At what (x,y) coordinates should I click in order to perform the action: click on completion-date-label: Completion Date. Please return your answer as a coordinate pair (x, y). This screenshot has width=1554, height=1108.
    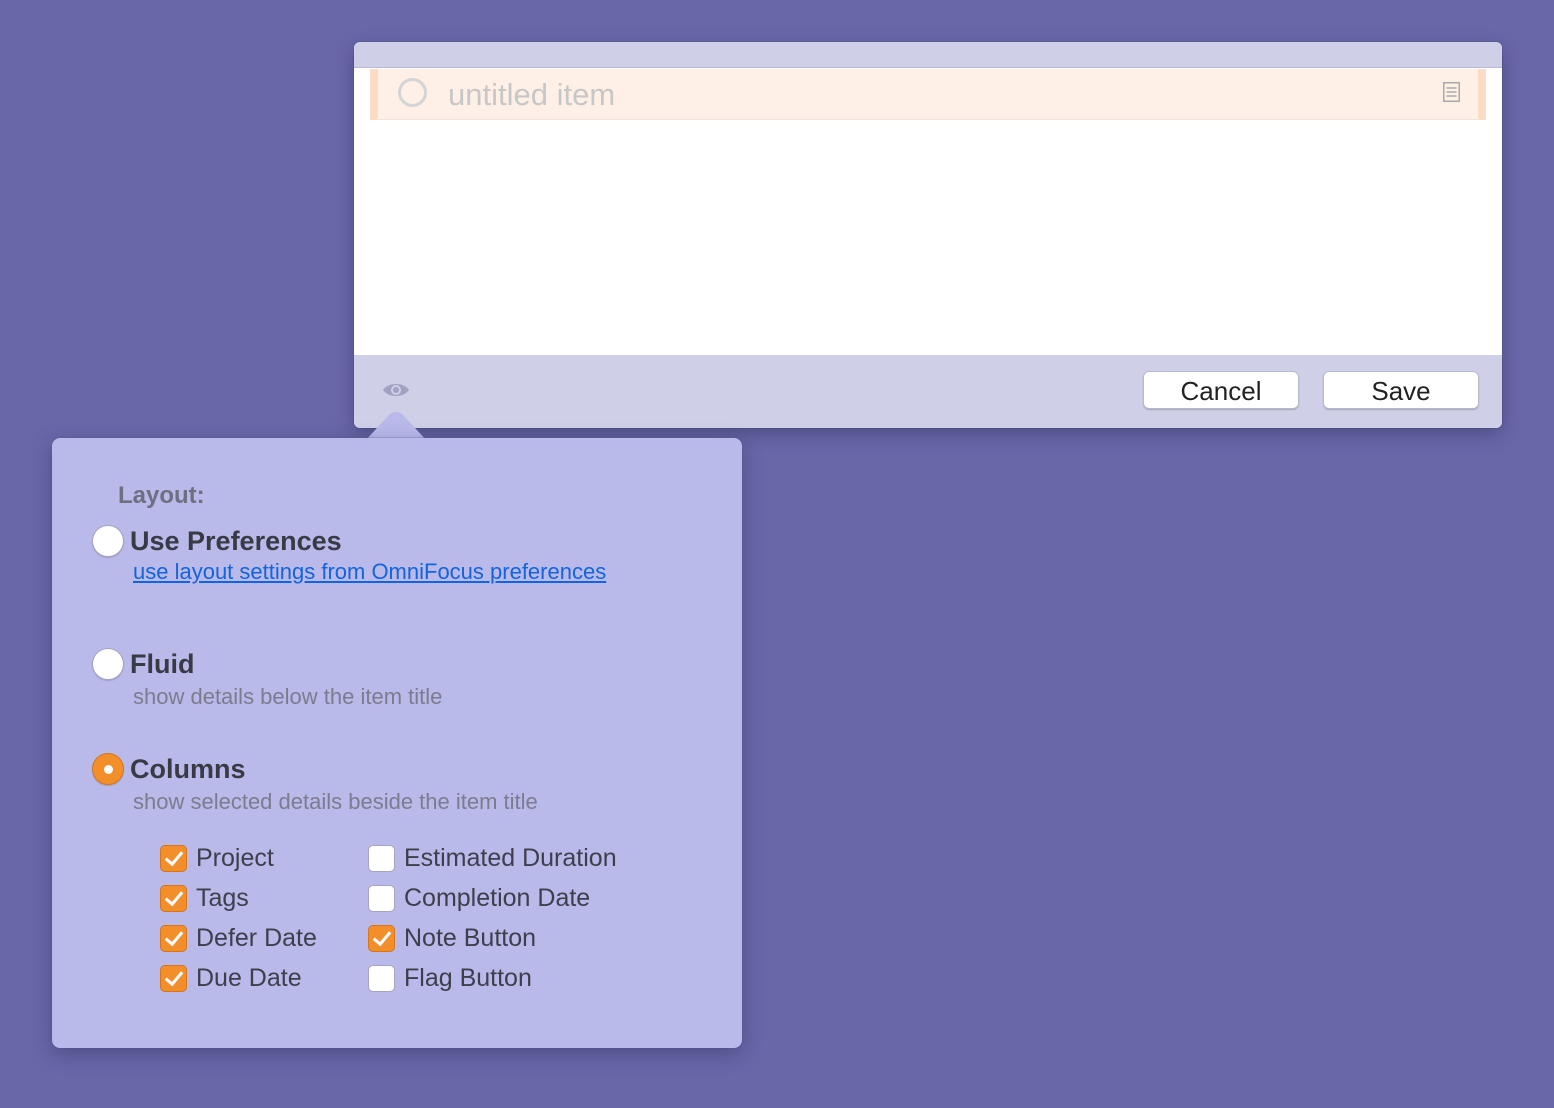
    Looking at the image, I should click on (497, 898).